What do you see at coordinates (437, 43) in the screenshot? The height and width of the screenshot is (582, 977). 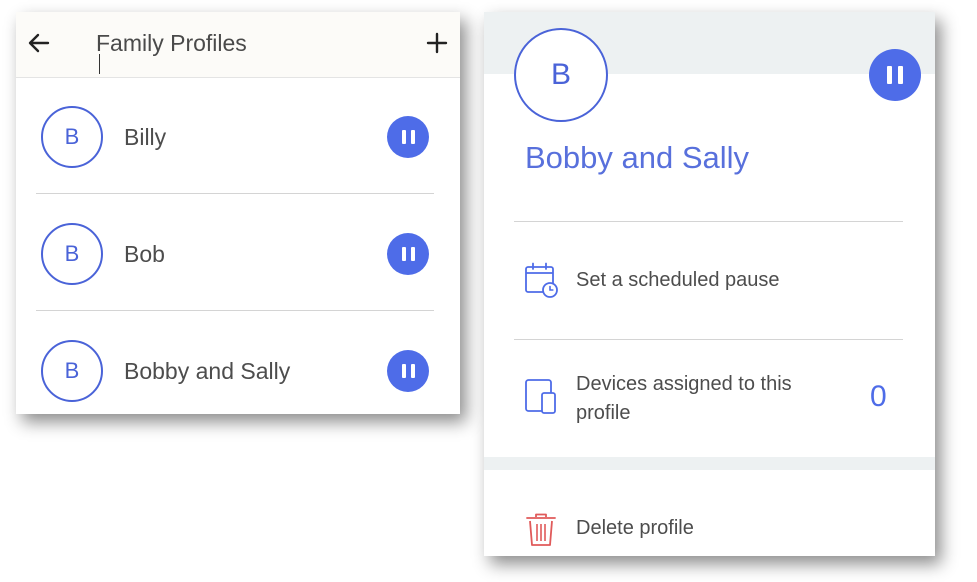 I see `plus-icon` at bounding box center [437, 43].